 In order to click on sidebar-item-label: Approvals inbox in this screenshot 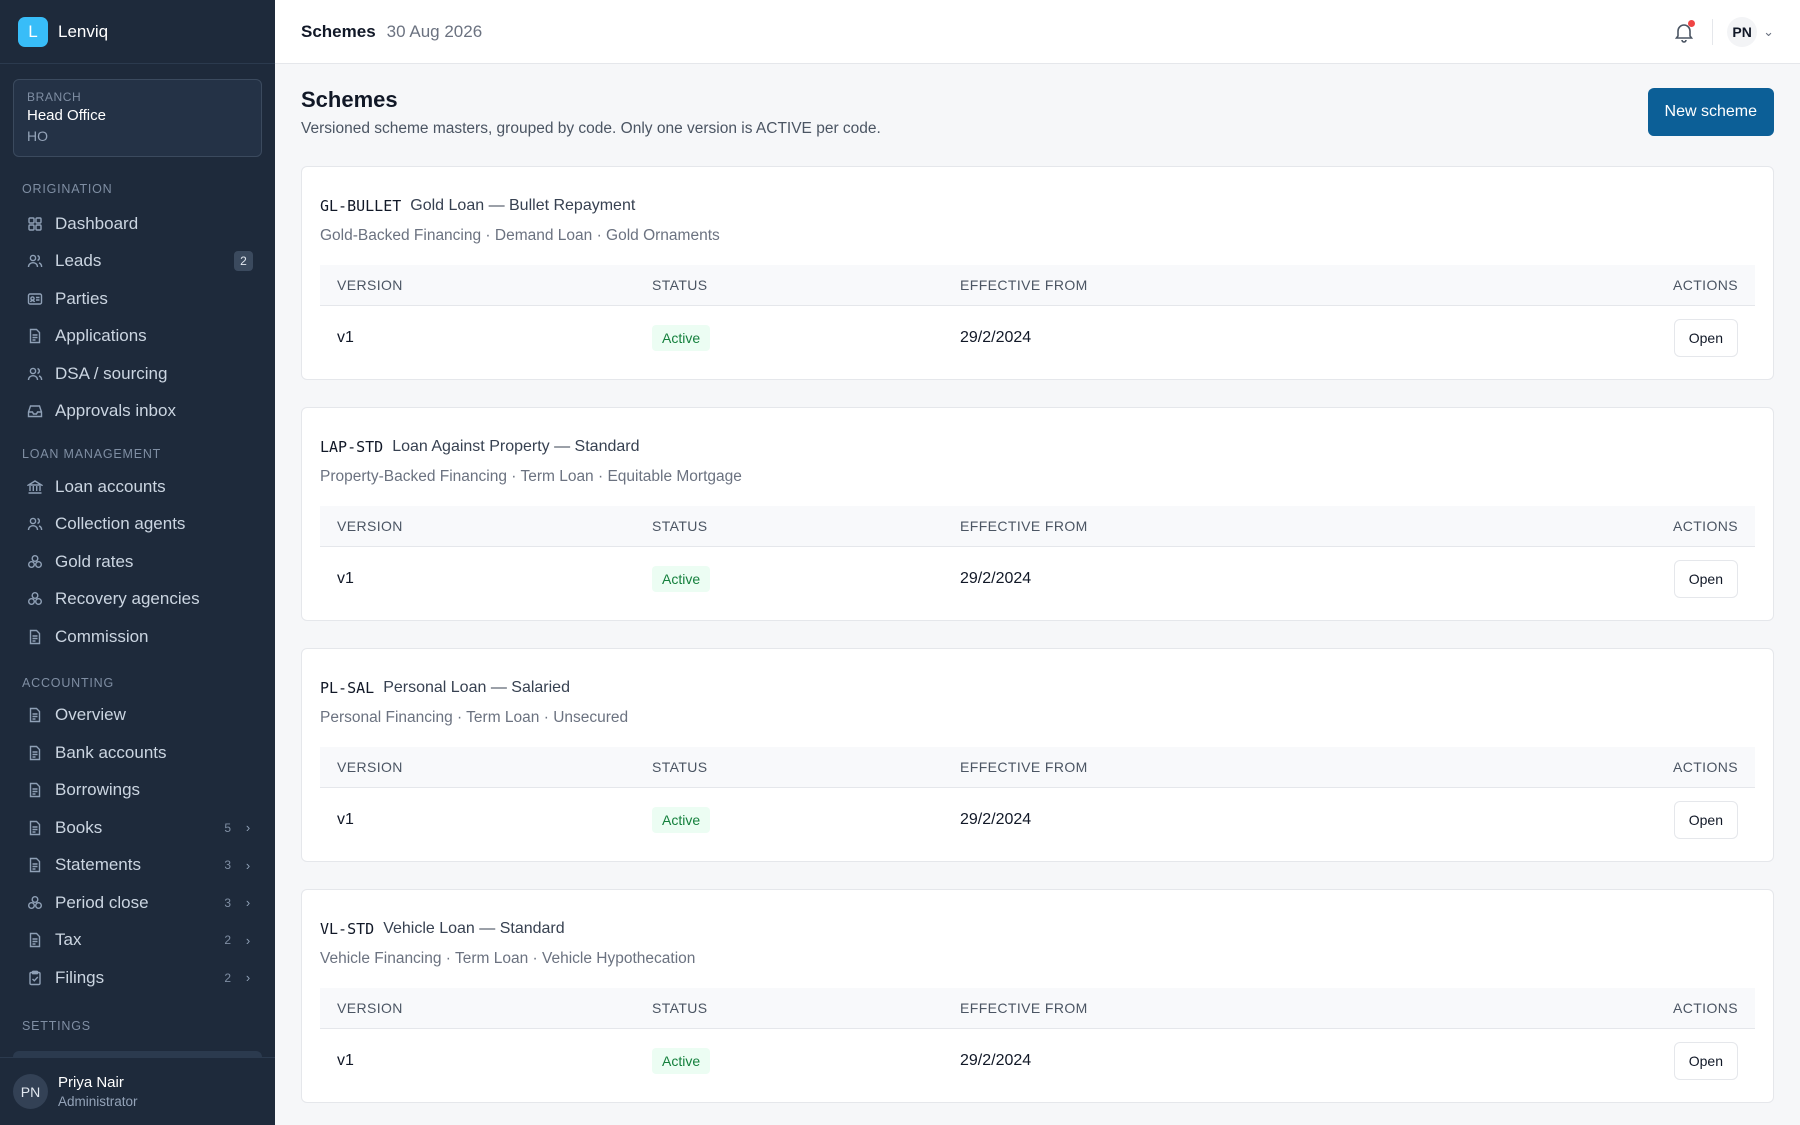, I will do `click(115, 411)`.